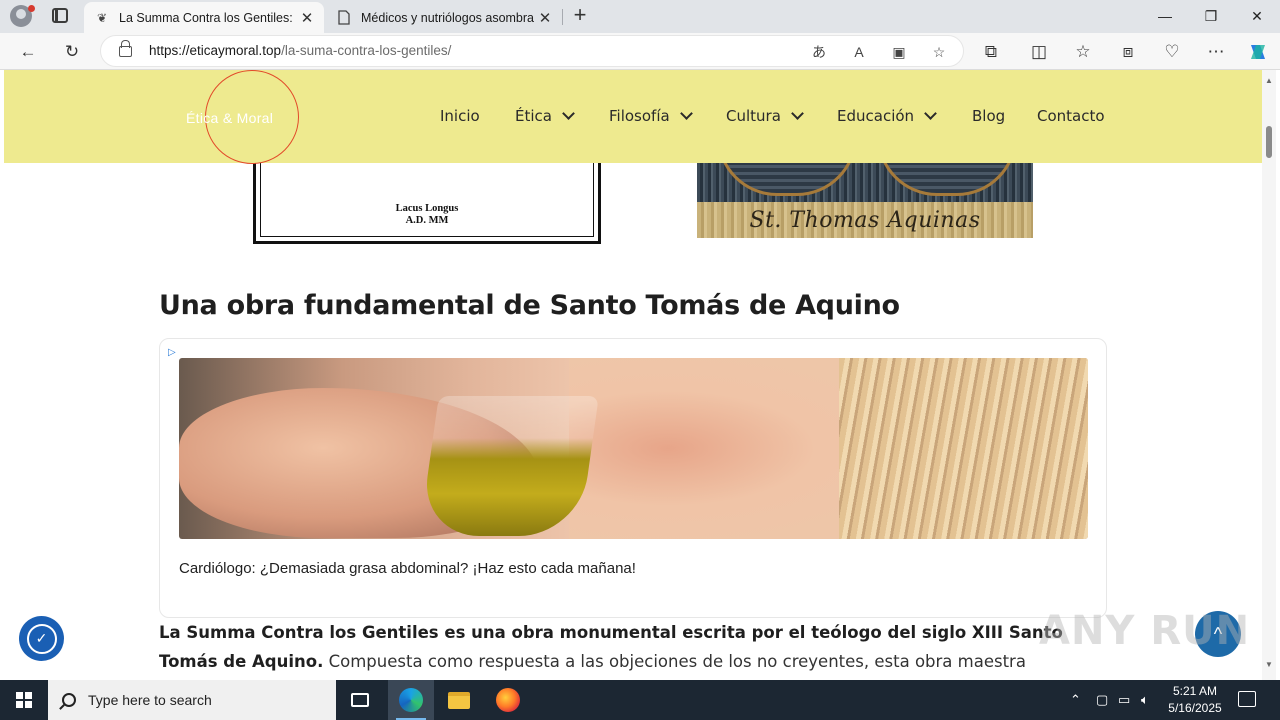 The height and width of the screenshot is (720, 1280). Describe the element at coordinates (1195, 700) in the screenshot. I see `taskbar-clock: 5:21 AM 5/16/2025` at that location.